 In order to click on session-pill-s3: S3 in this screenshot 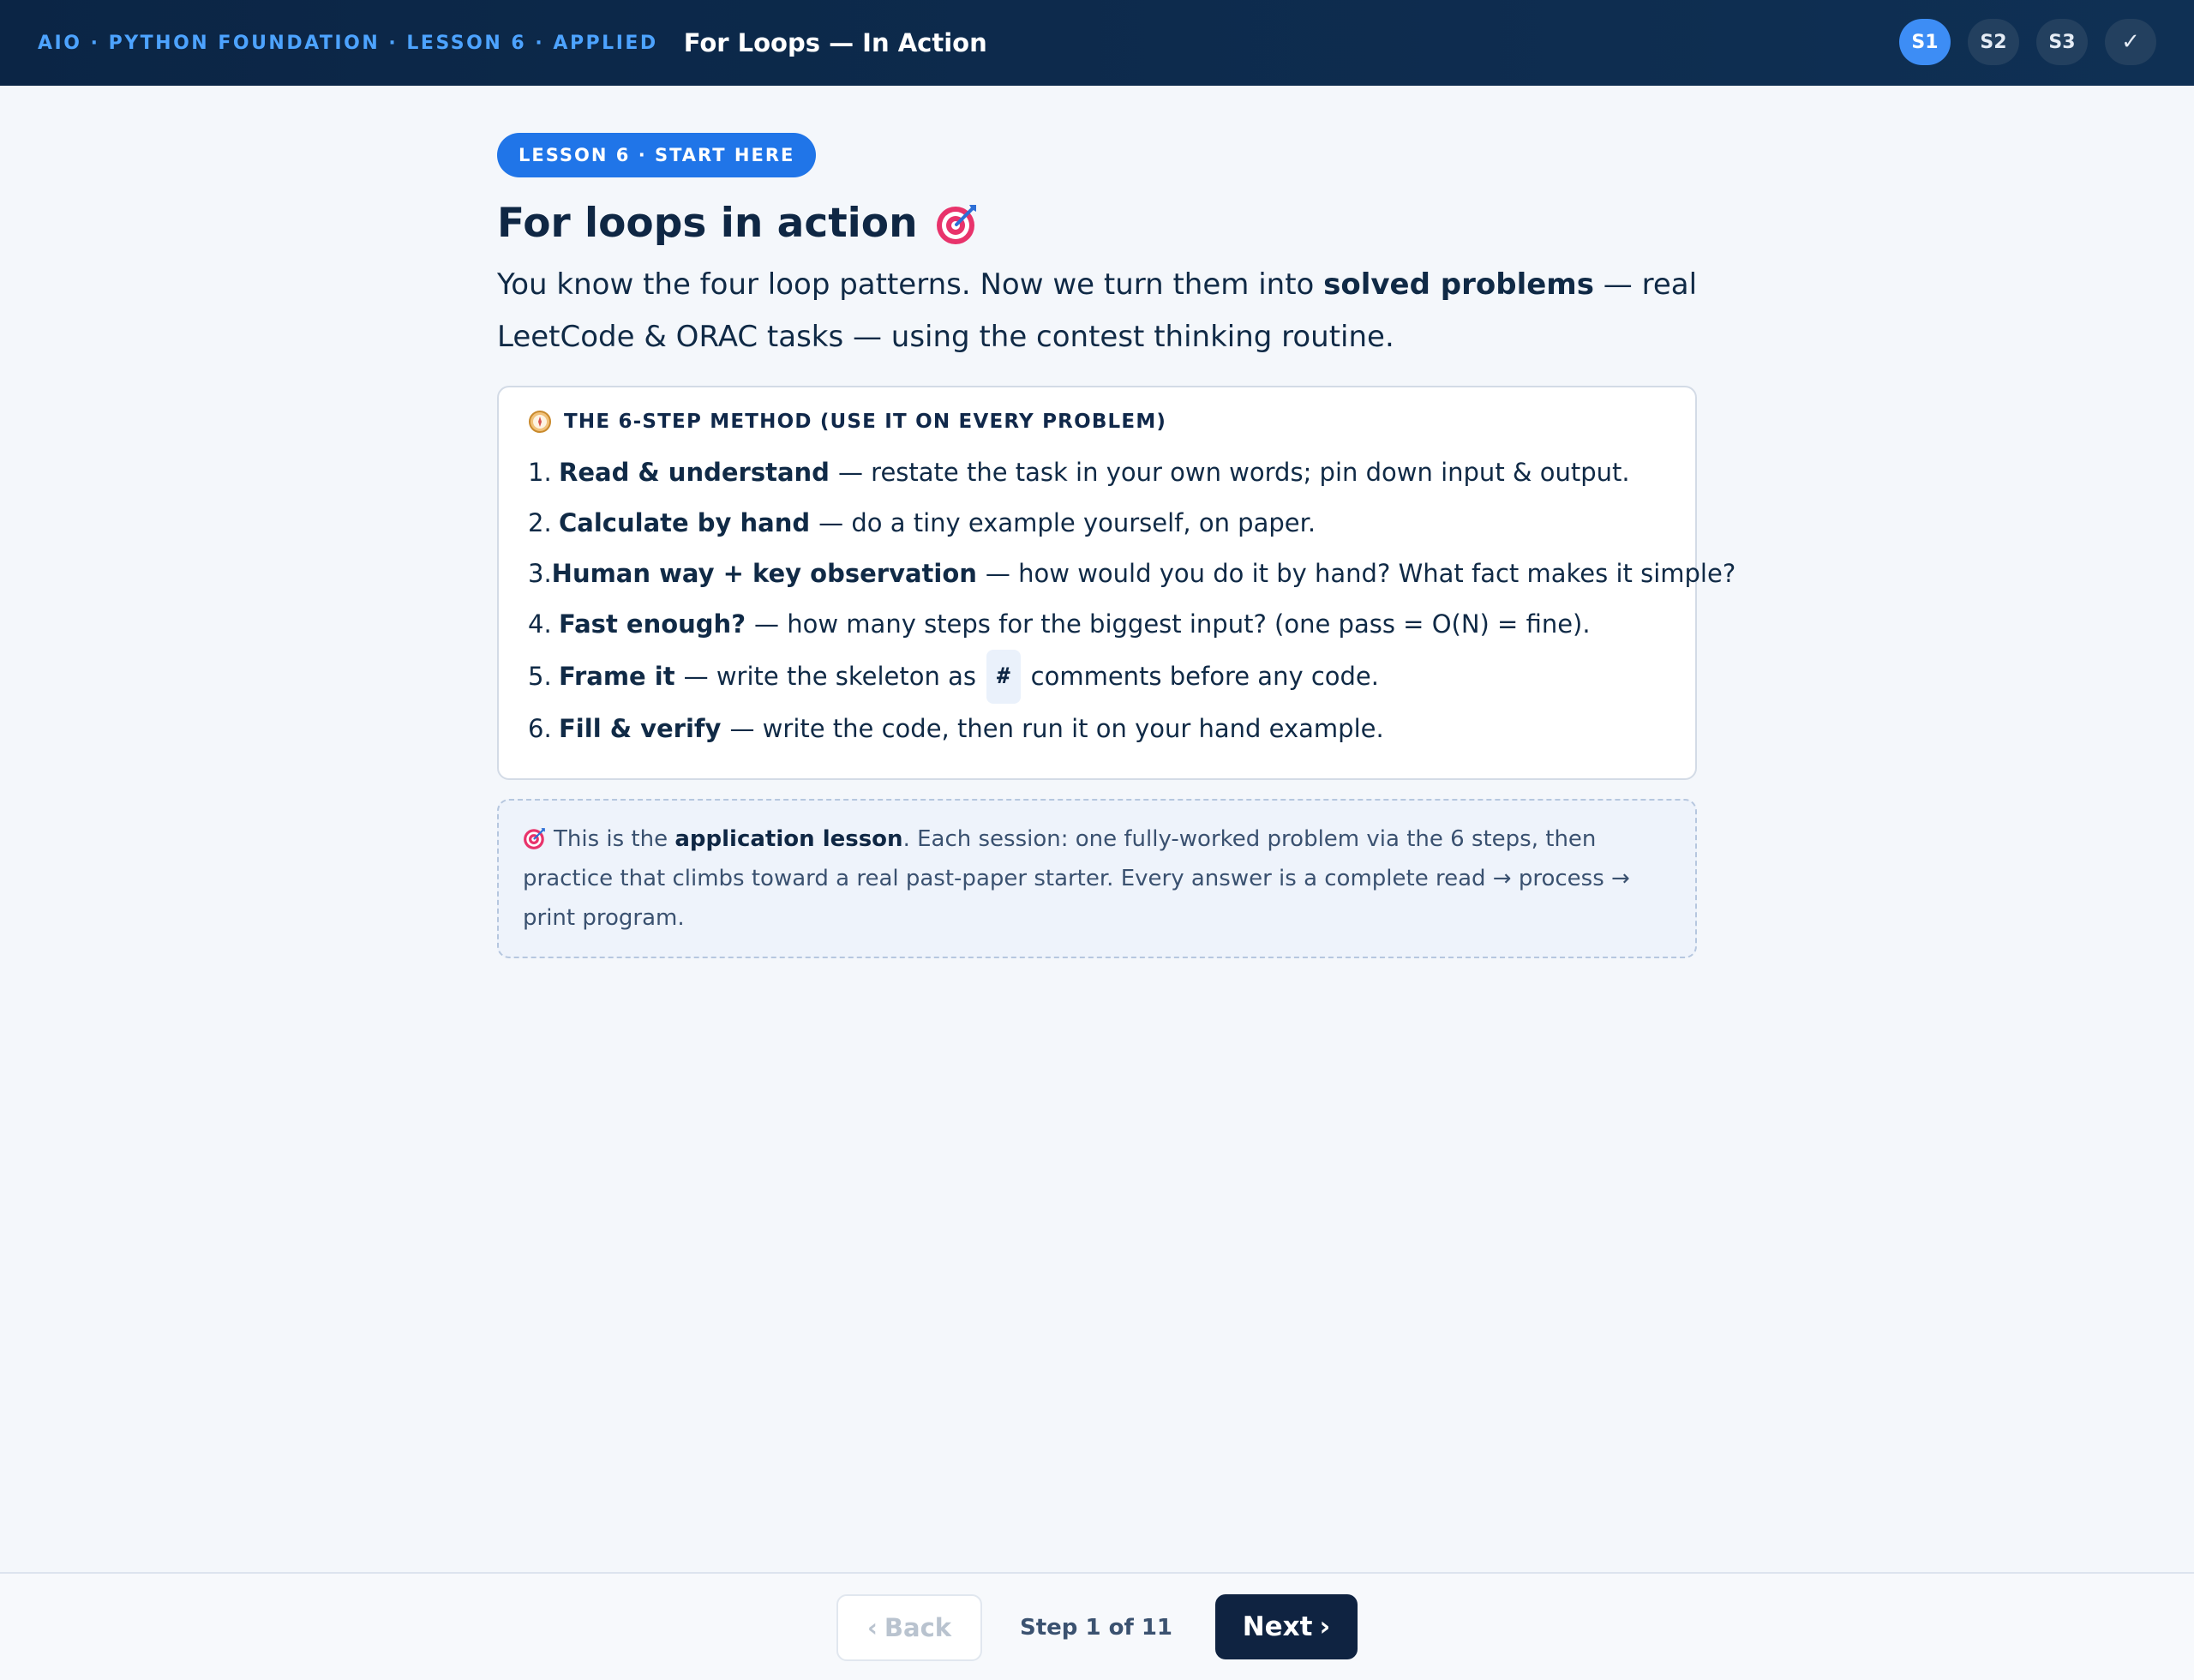, I will do `click(2062, 42)`.